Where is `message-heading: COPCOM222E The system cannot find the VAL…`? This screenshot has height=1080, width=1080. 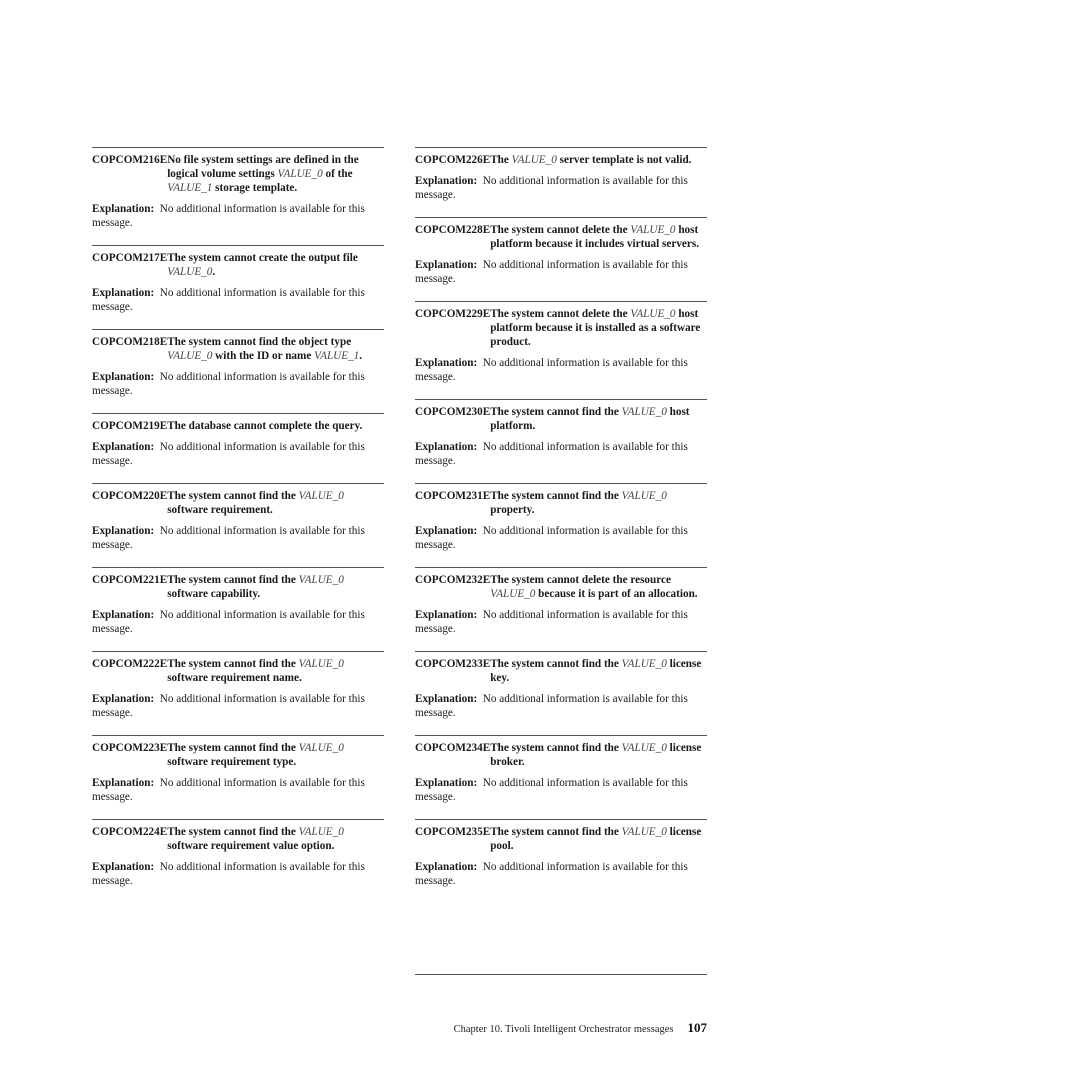 message-heading: COPCOM222E The system cannot find the VAL… is located at coordinates (238, 671).